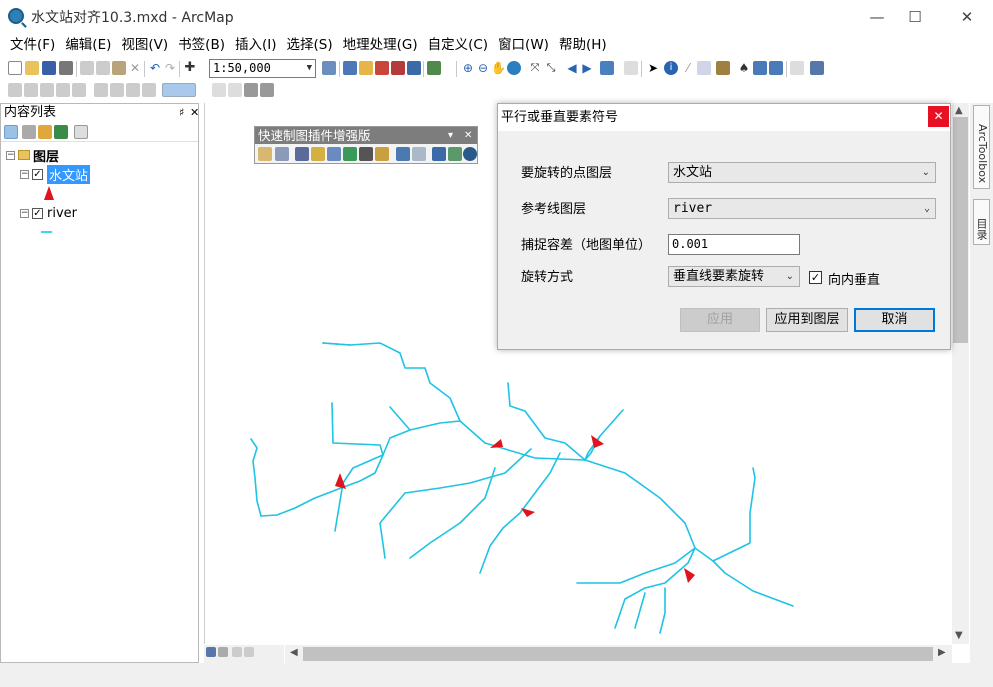  What do you see at coordinates (959, 635) in the screenshot?
I see `scroll-down-icon: ▼` at bounding box center [959, 635].